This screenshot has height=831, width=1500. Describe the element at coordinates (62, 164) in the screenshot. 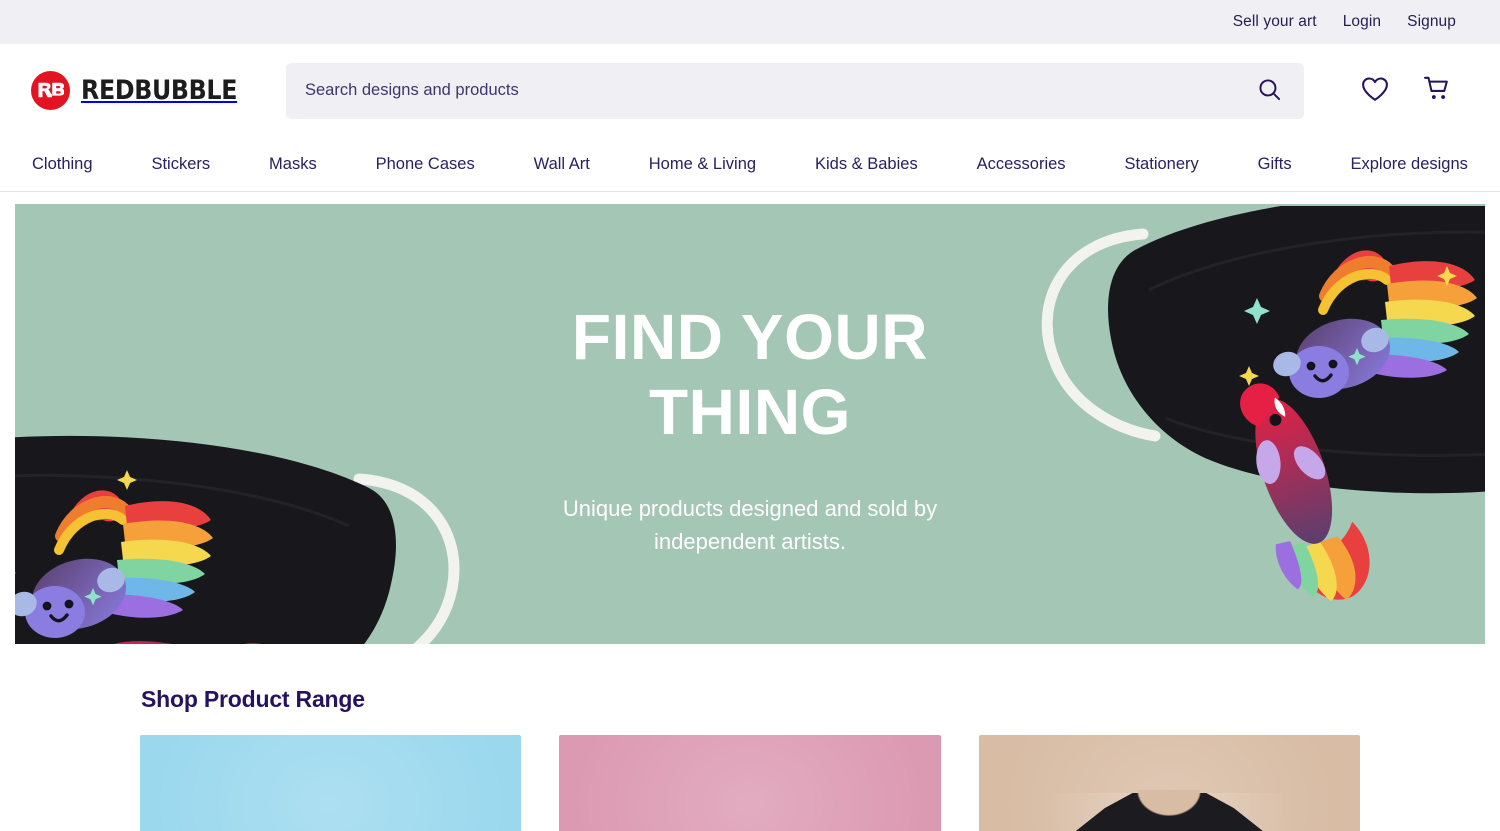

I see `nav-item-clothing: Clothing` at that location.